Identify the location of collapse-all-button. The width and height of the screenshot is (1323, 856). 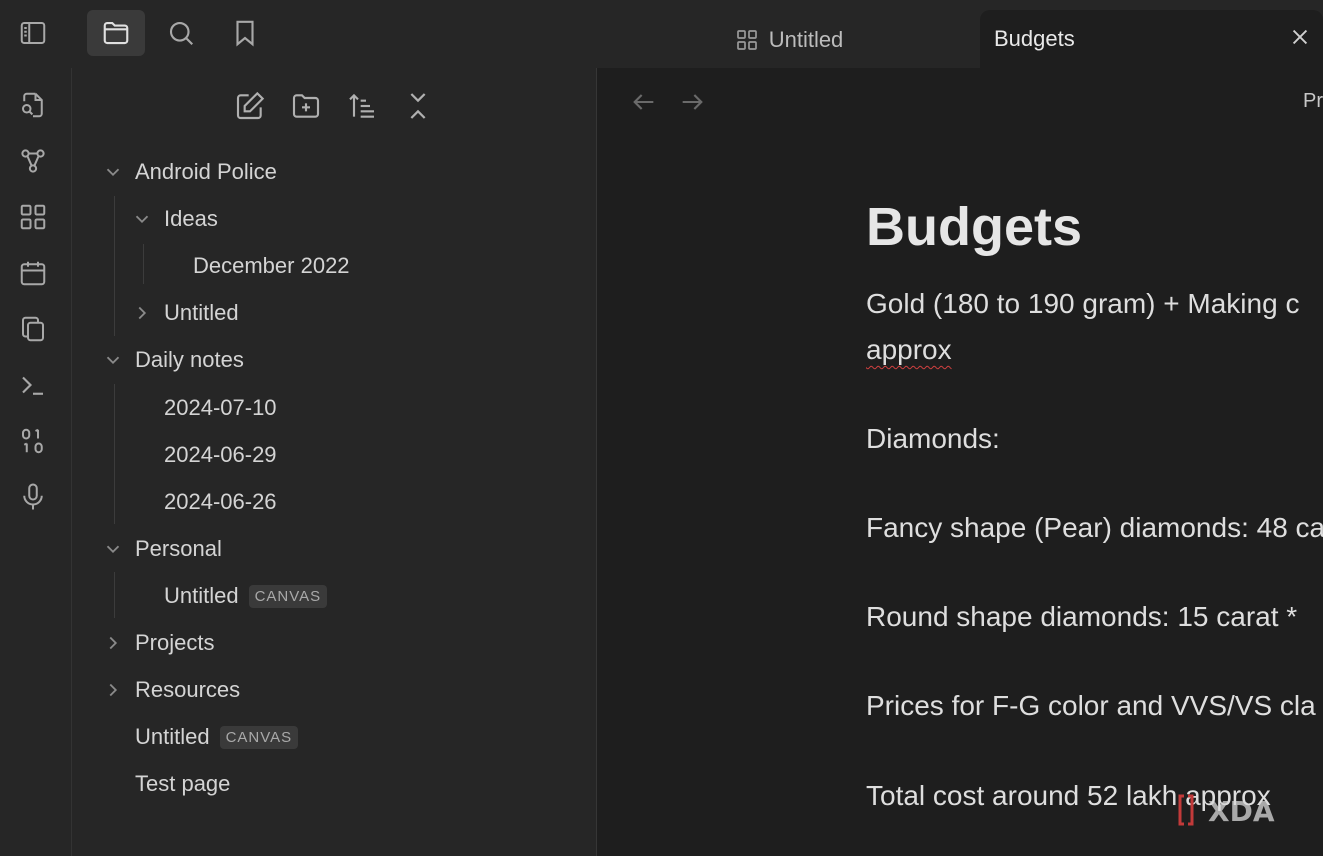
(418, 106).